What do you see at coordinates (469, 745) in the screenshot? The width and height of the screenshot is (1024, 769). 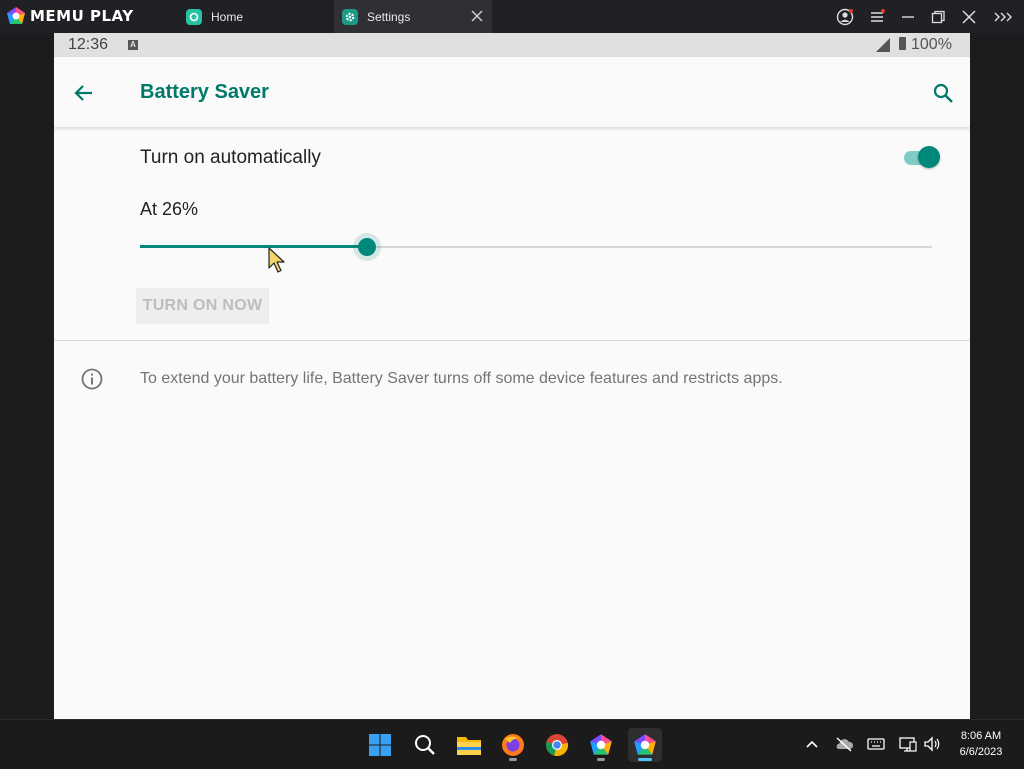 I see `file-explorer-icon` at bounding box center [469, 745].